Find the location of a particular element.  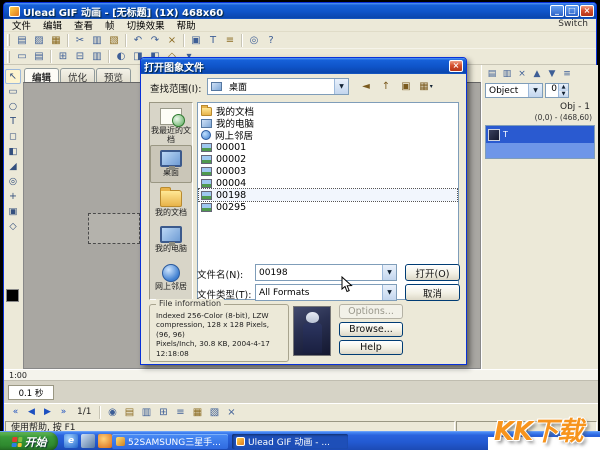

object-down-icon: ▼ is located at coordinates (552, 73).